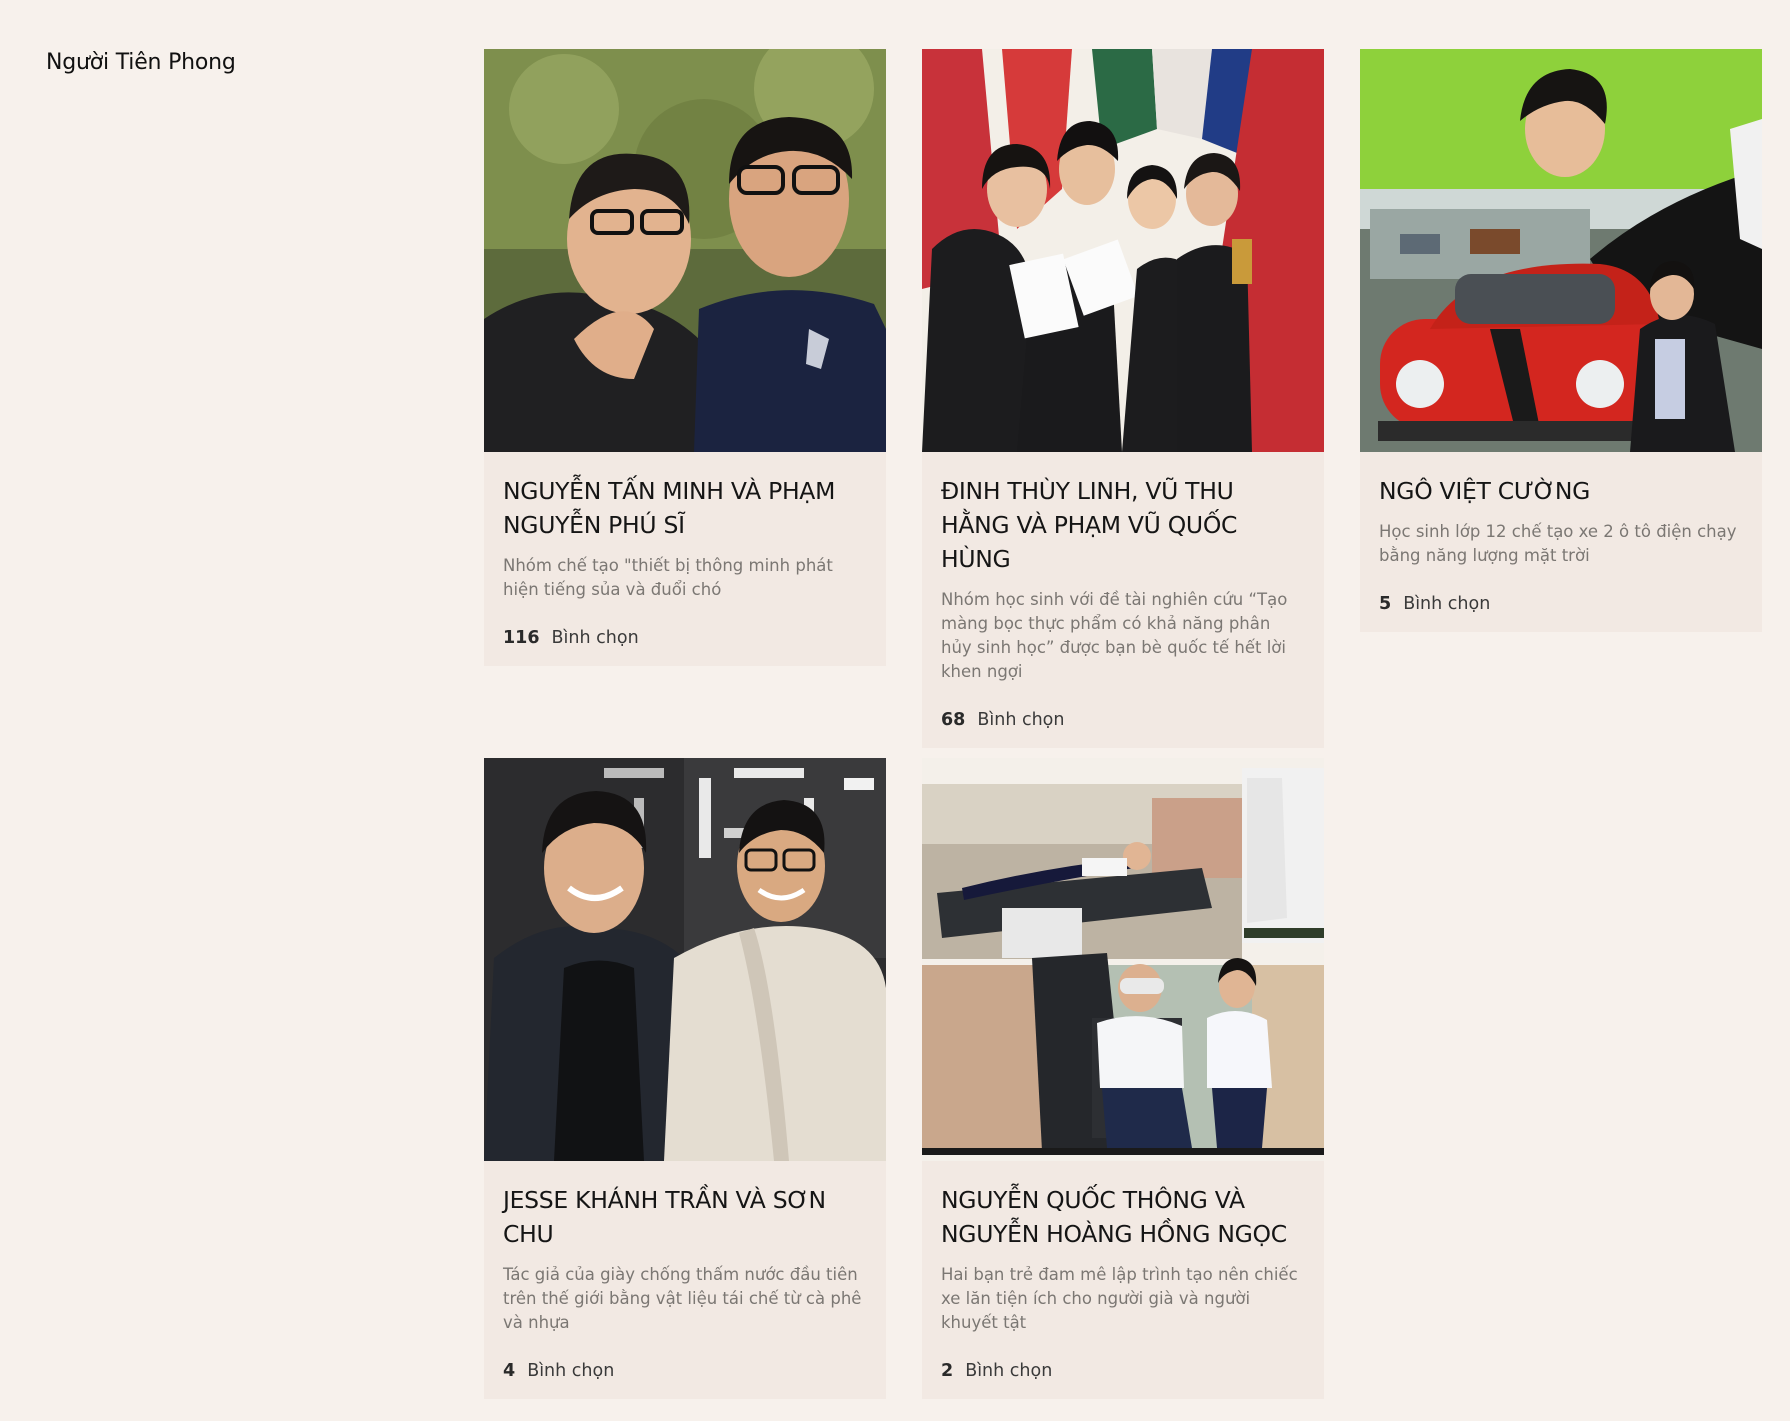 The image size is (1790, 1421). I want to click on vote-counter: 5 Bình chọn, so click(1561, 601).